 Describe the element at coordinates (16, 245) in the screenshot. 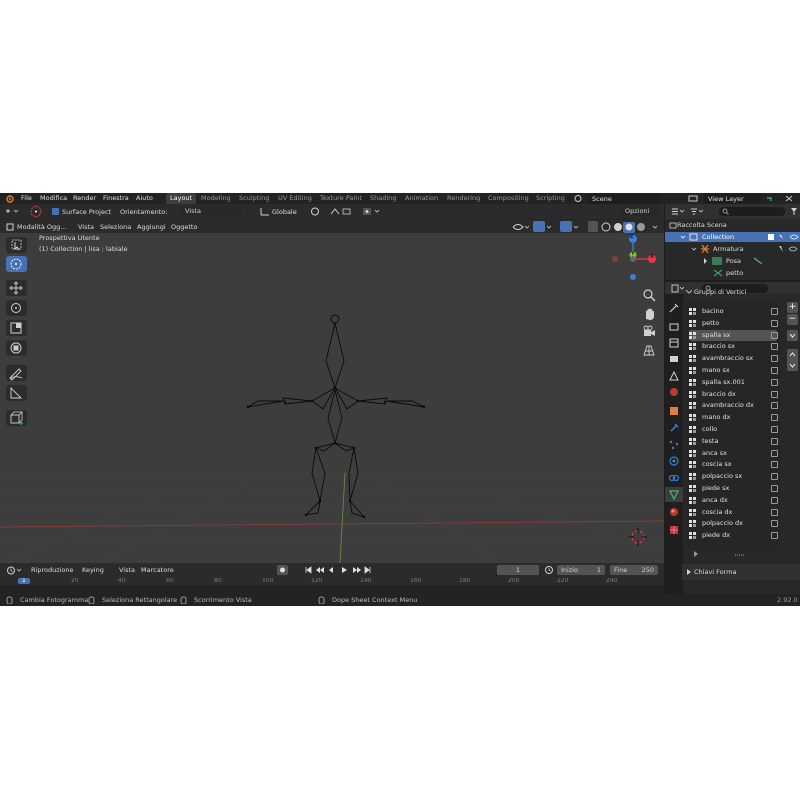

I see `tool-tweak` at that location.